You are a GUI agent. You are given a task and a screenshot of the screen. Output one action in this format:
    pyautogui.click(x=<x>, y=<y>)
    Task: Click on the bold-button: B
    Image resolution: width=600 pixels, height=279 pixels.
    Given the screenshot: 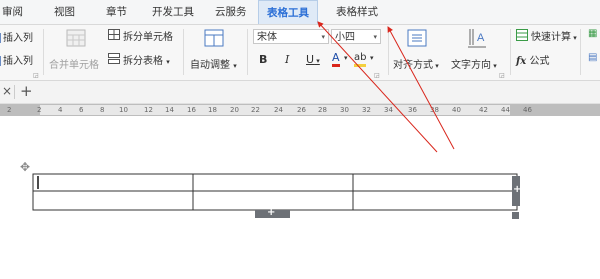 What is the action you would take?
    pyautogui.click(x=263, y=59)
    